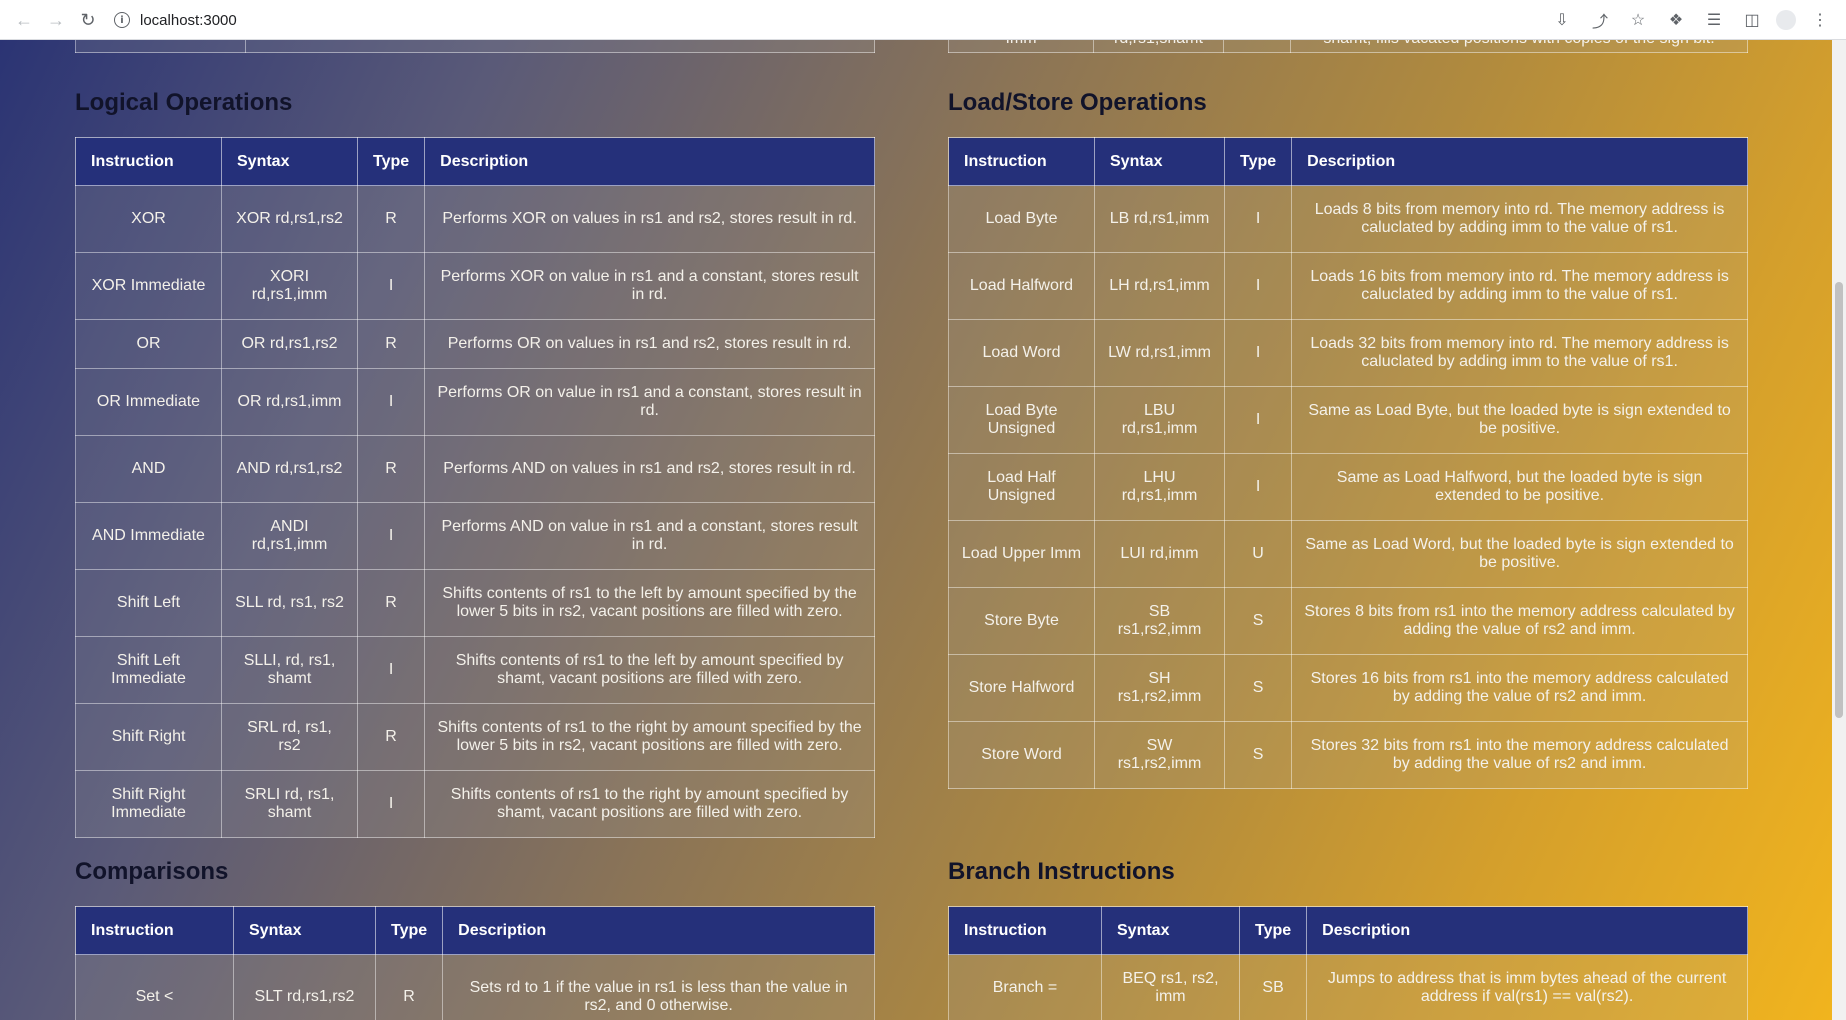 The width and height of the screenshot is (1846, 1020). What do you see at coordinates (289, 603) in the screenshot?
I see `cell-syntax: SLL rd, rs1, rs2` at bounding box center [289, 603].